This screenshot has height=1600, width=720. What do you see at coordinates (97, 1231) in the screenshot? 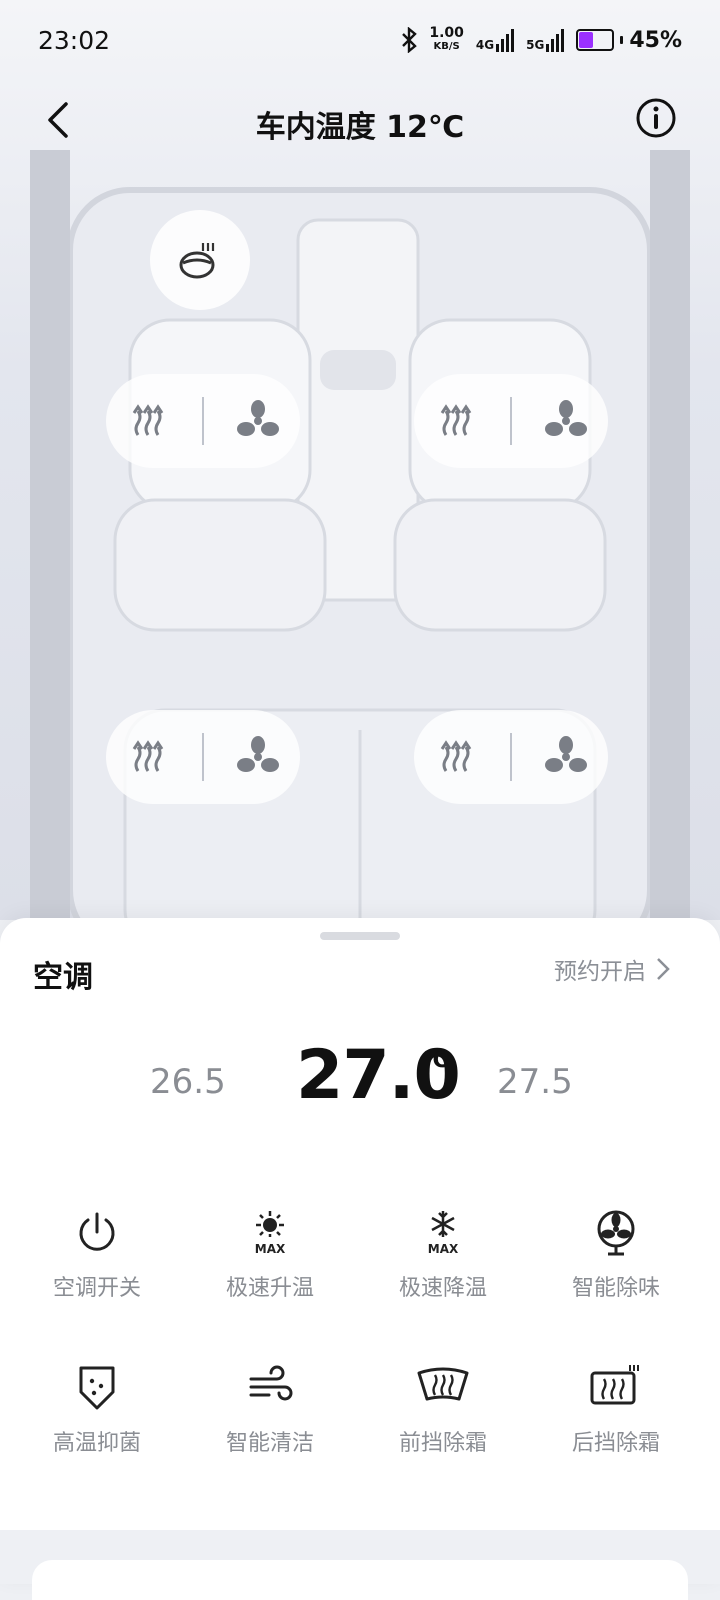
I see `power-icon` at bounding box center [97, 1231].